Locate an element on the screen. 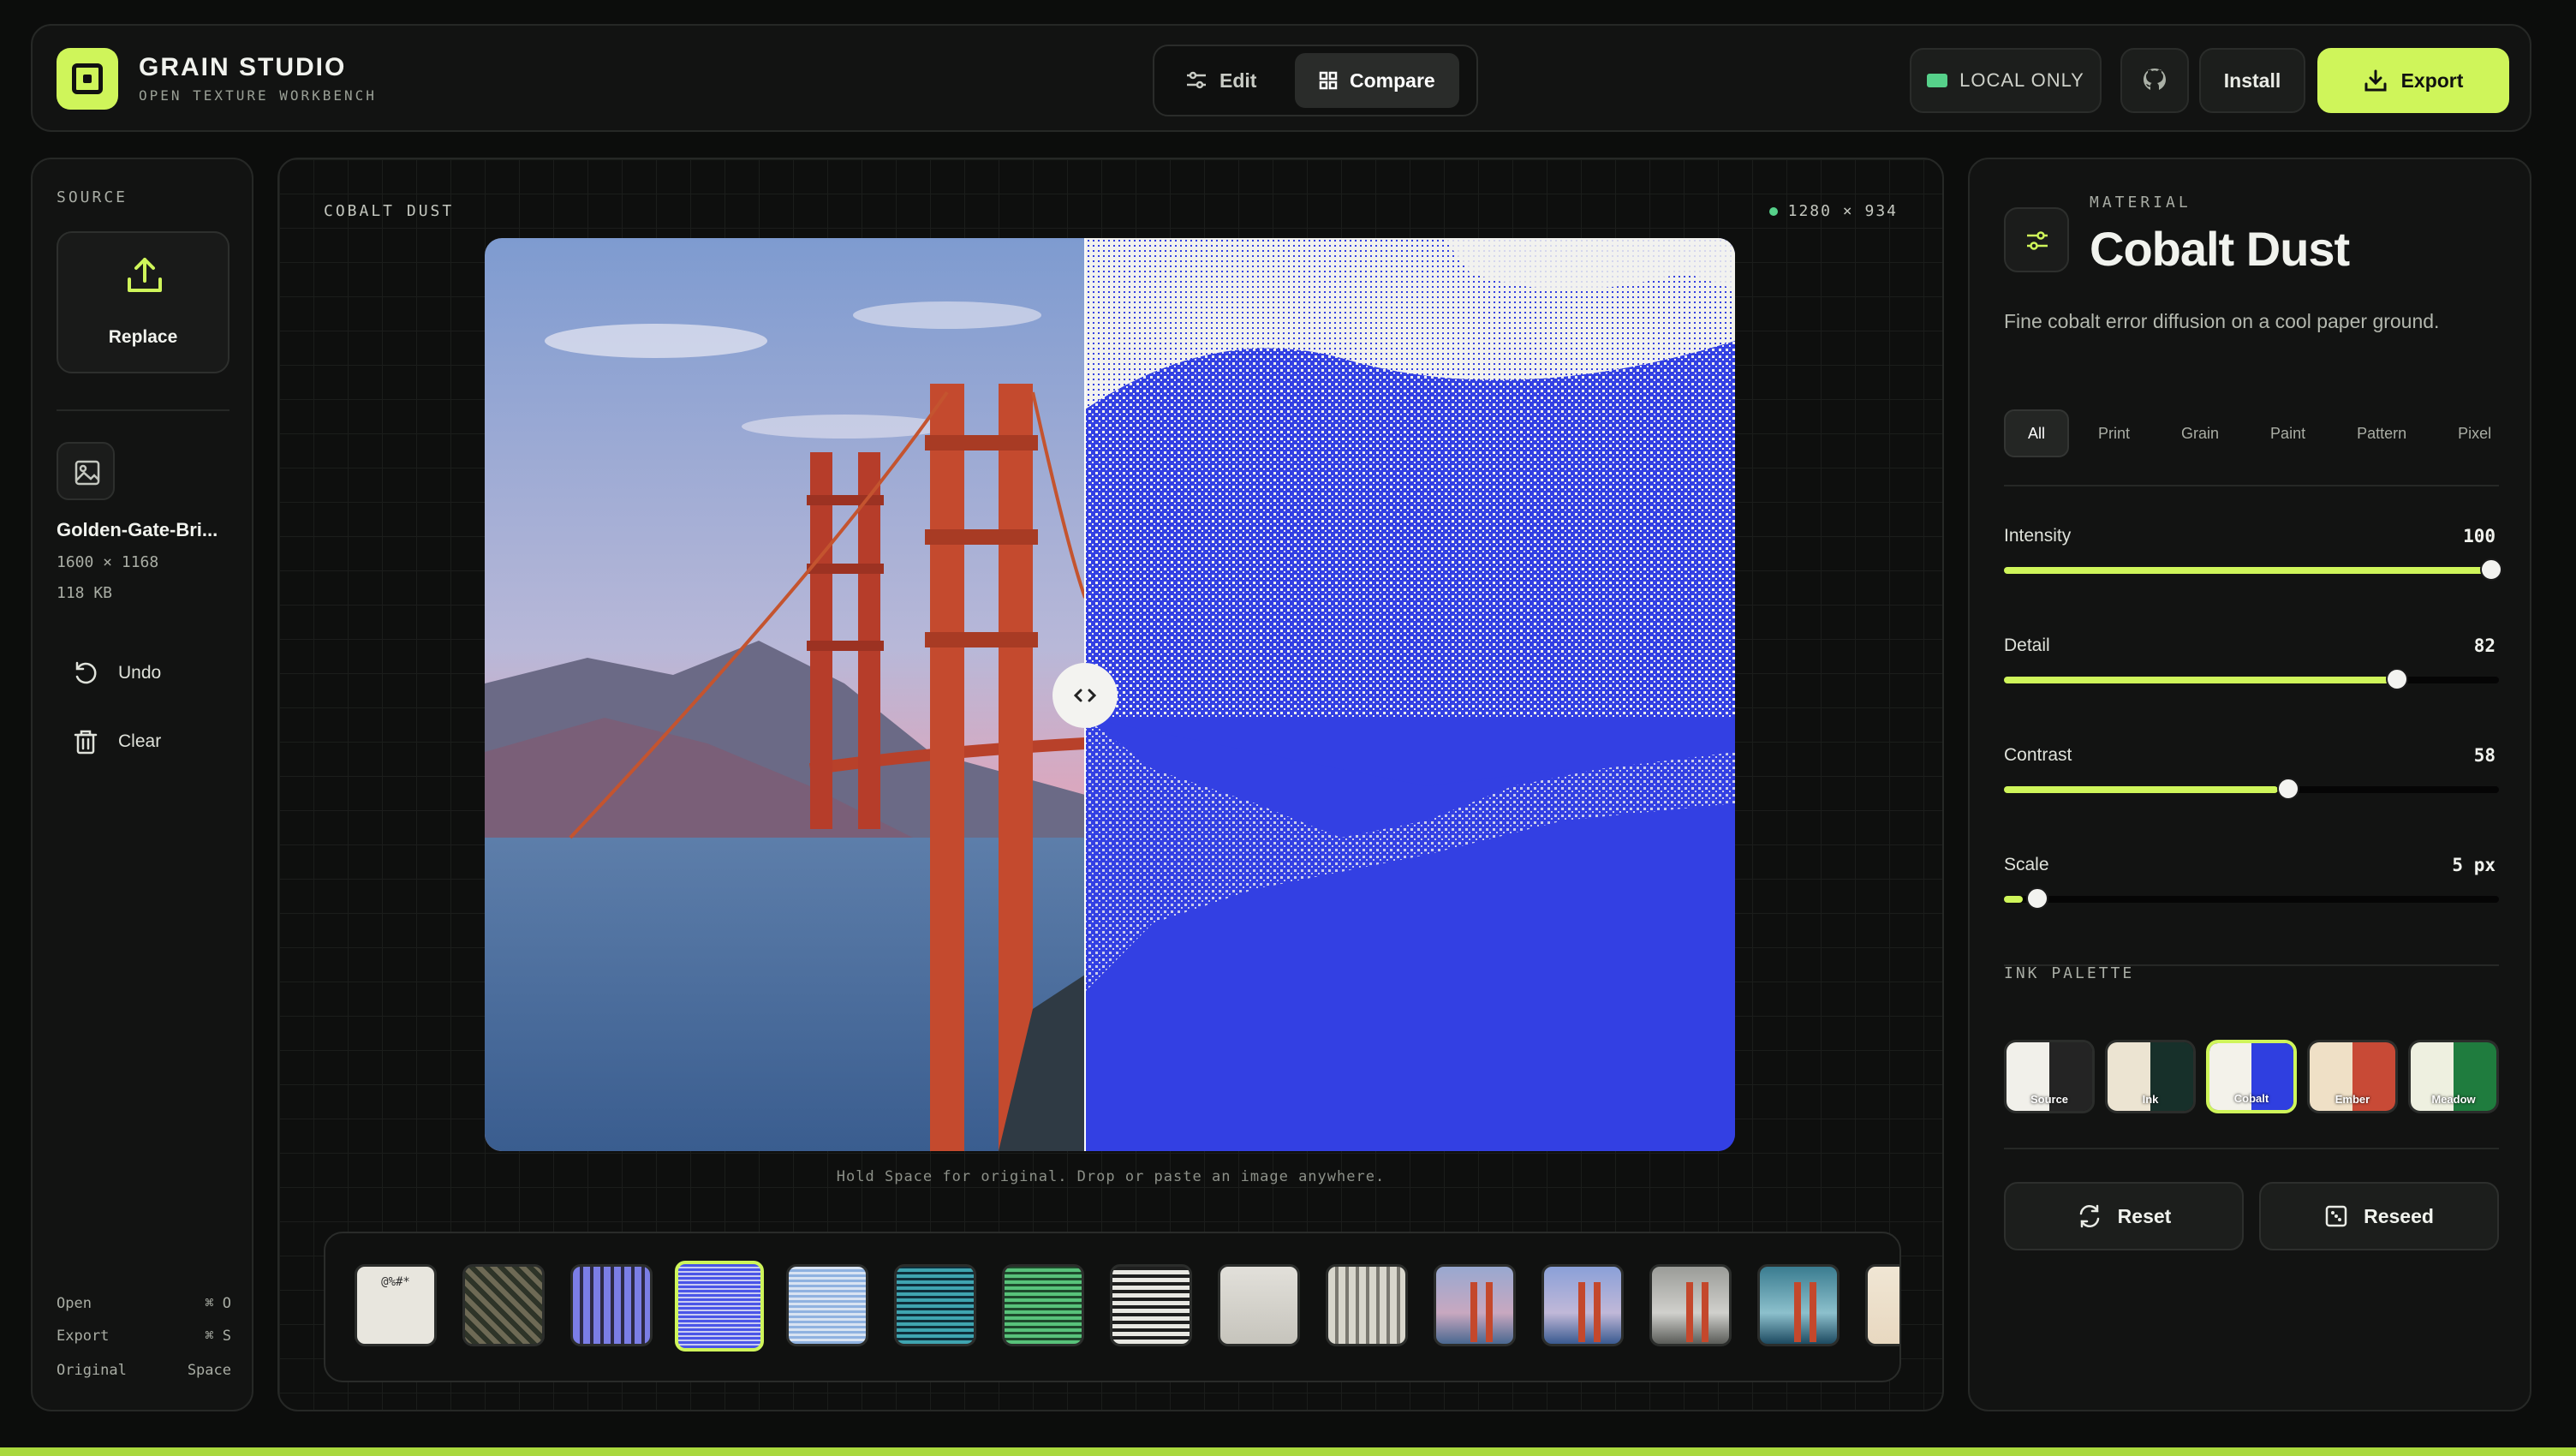 This screenshot has height=1456, width=2576. reset-button: Reset is located at coordinates (2124, 1216).